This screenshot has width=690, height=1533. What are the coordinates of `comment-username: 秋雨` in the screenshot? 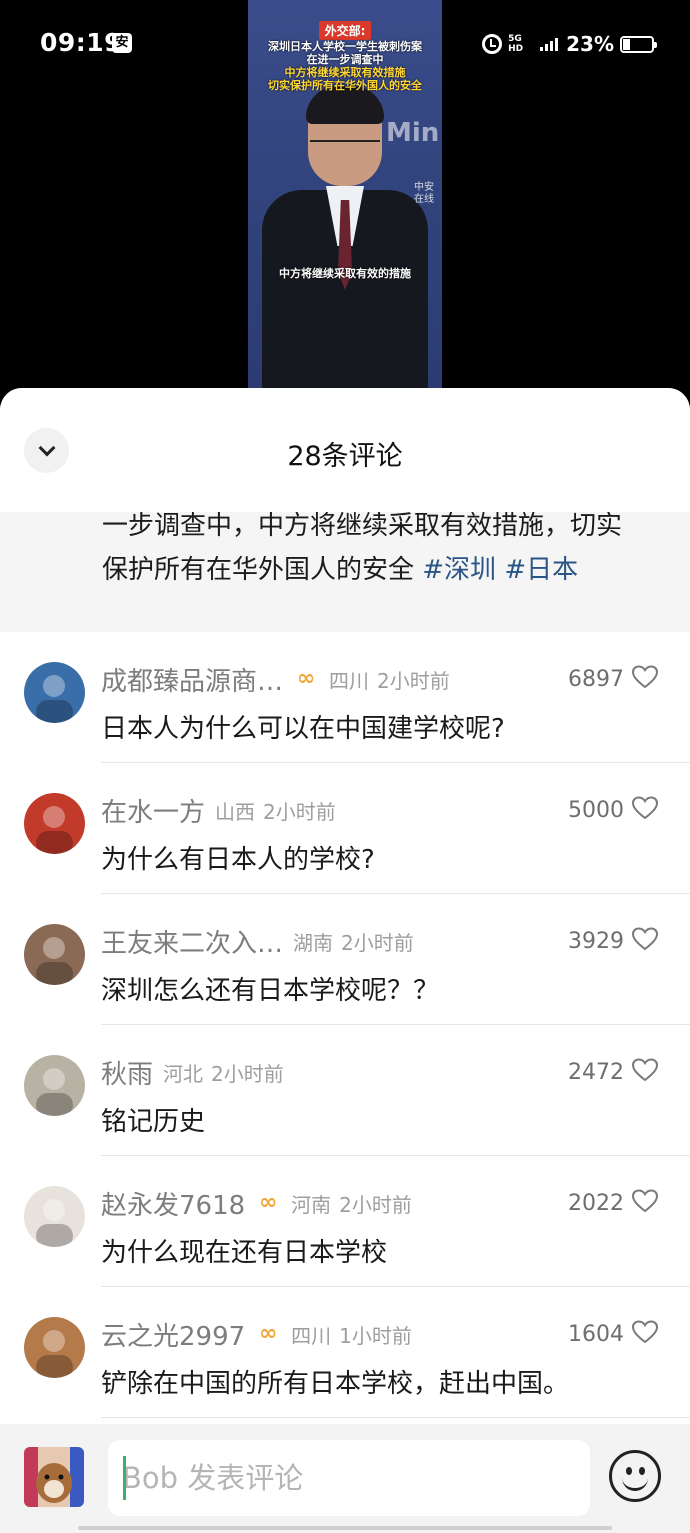 It's located at (127, 1072).